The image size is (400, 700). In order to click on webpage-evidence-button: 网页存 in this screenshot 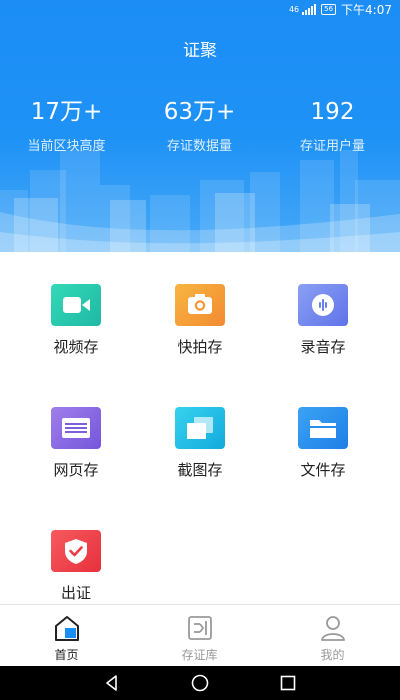, I will do `click(76, 443)`.